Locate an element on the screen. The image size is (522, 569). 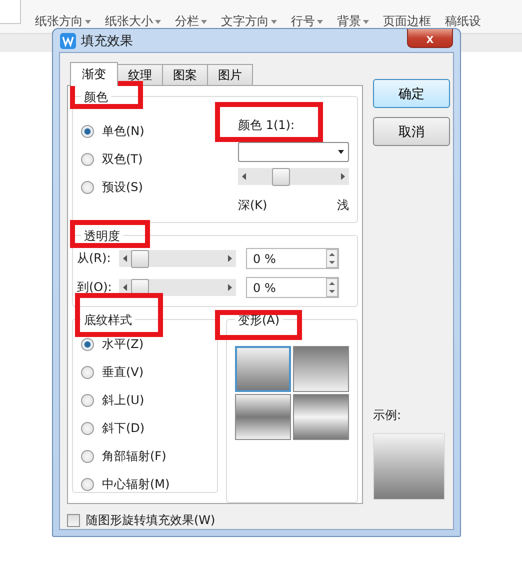
toolbar-button: 文字方向 is located at coordinates (249, 21).